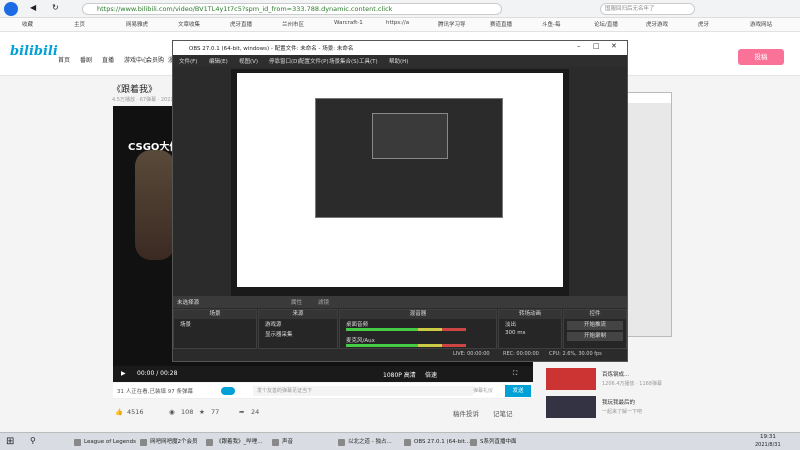 The width and height of the screenshot is (800, 450). Describe the element at coordinates (344, 61) in the screenshot. I see `obs-menu-item: 场景集合(S)` at that location.